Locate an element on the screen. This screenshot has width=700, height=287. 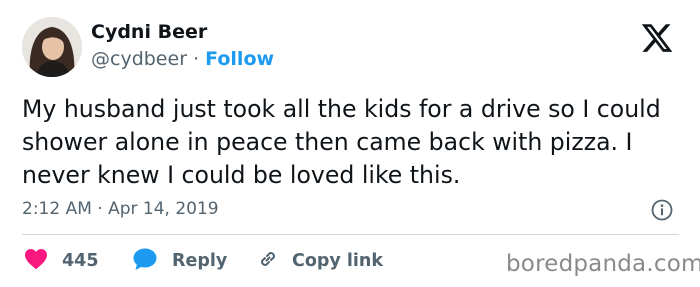
copy-link-label: Copy link is located at coordinates (337, 261).